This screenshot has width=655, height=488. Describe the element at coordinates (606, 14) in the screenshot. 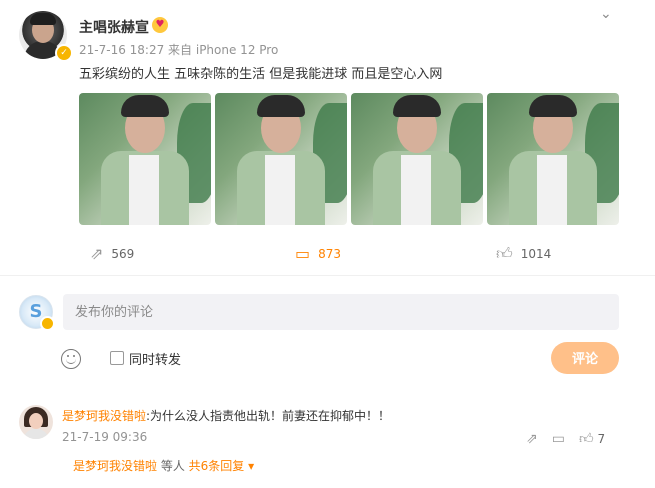

I see `chevron-down-icon: ⌄` at that location.